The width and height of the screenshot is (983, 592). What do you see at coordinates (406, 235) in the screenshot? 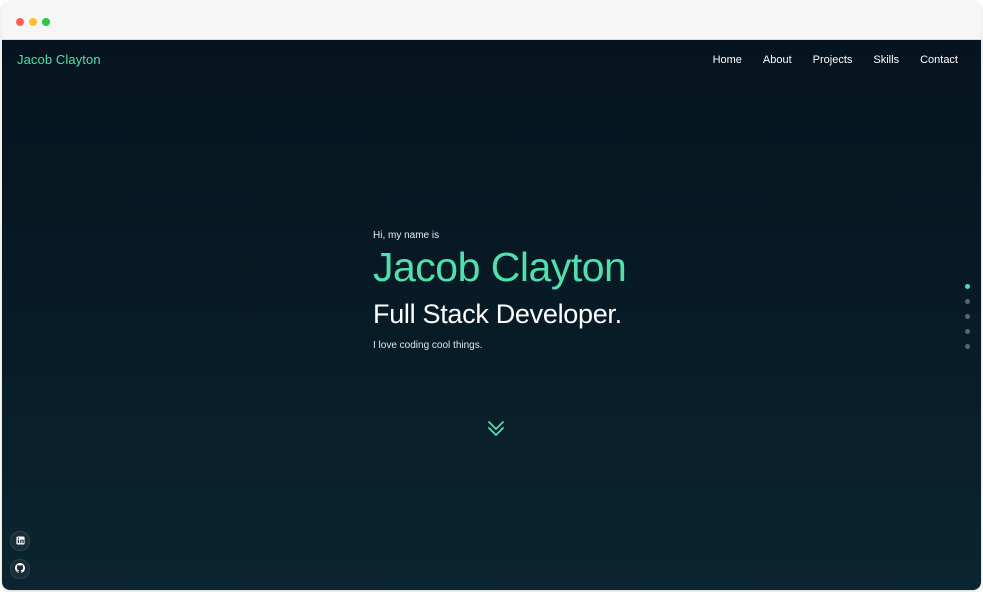
I see `hero-greeting: Hi, my name is` at bounding box center [406, 235].